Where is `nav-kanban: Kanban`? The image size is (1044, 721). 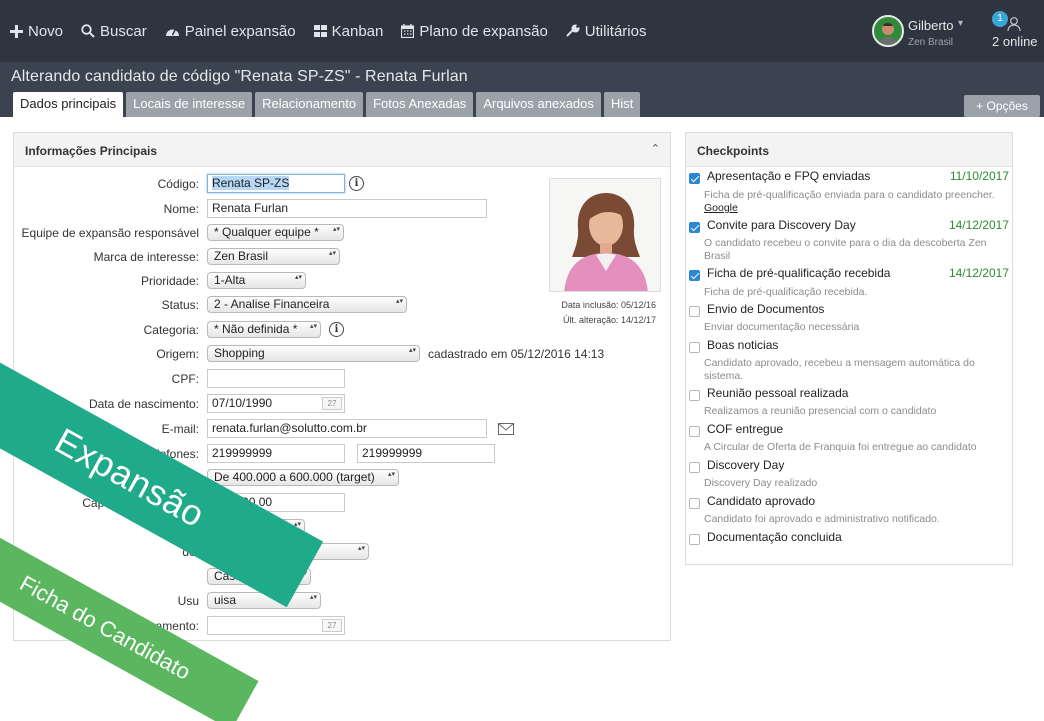
nav-kanban: Kanban is located at coordinates (348, 31).